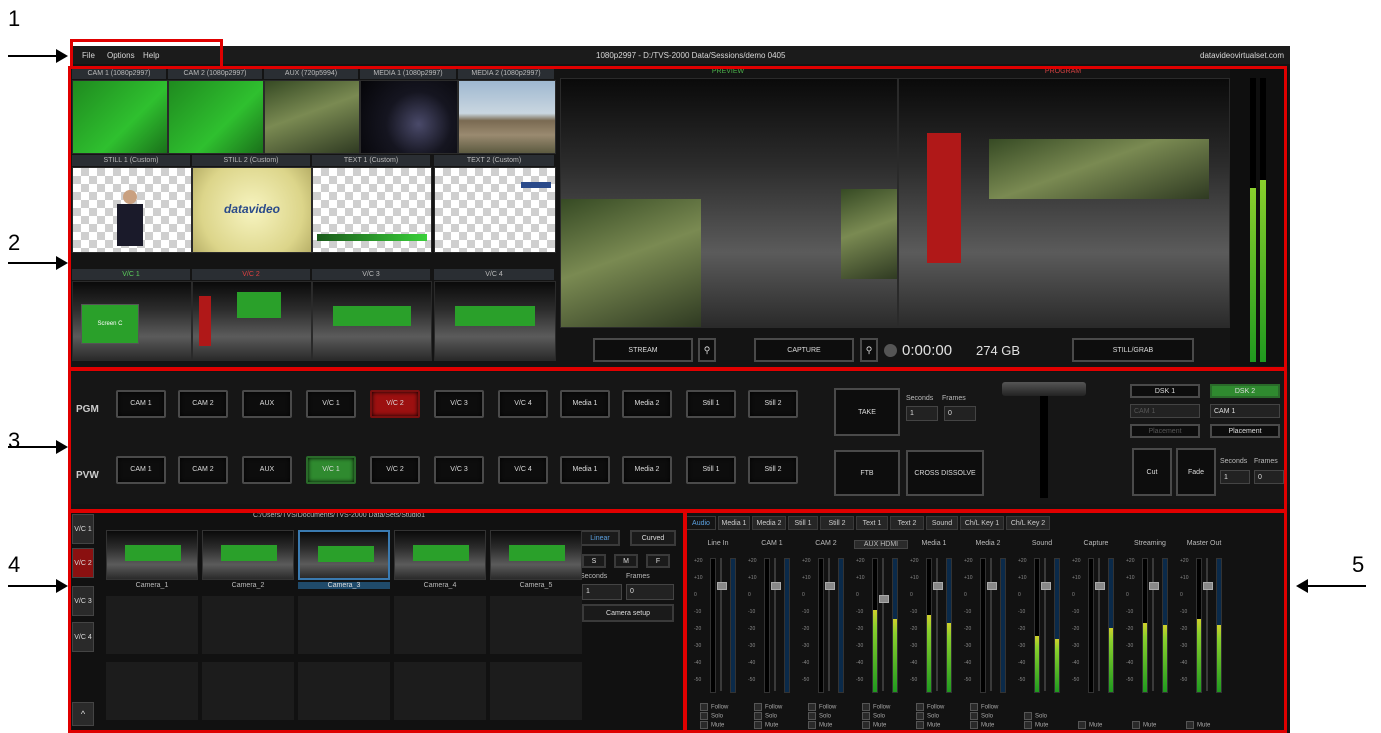  What do you see at coordinates (707, 350) in the screenshot?
I see `stream-search-icon: ⚲` at bounding box center [707, 350].